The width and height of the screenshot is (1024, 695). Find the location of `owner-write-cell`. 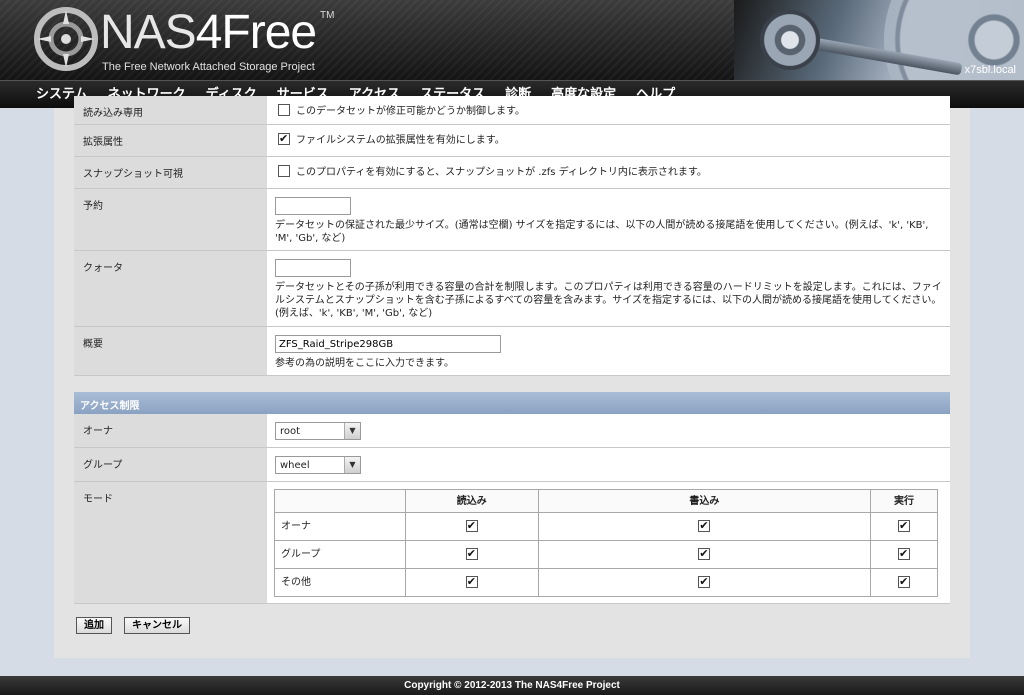

owner-write-cell is located at coordinates (704, 526).